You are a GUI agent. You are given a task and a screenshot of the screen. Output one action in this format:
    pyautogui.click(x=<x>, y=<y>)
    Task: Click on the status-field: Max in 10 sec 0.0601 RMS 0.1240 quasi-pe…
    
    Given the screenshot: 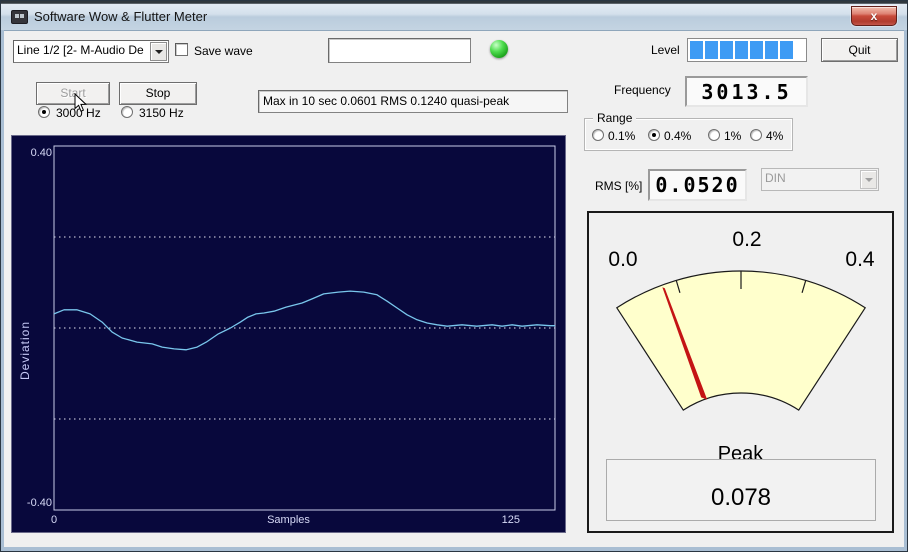 What is the action you would take?
    pyautogui.click(x=413, y=101)
    